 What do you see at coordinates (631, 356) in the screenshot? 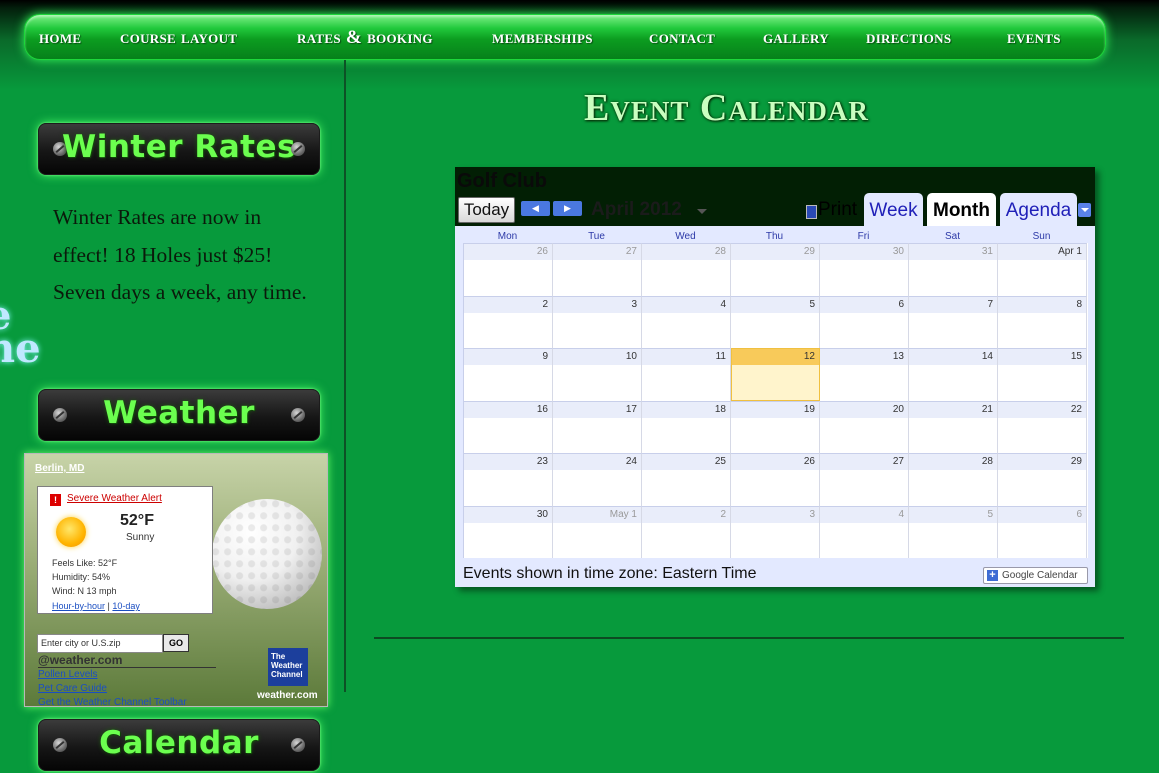
I see `date-number: 10` at bounding box center [631, 356].